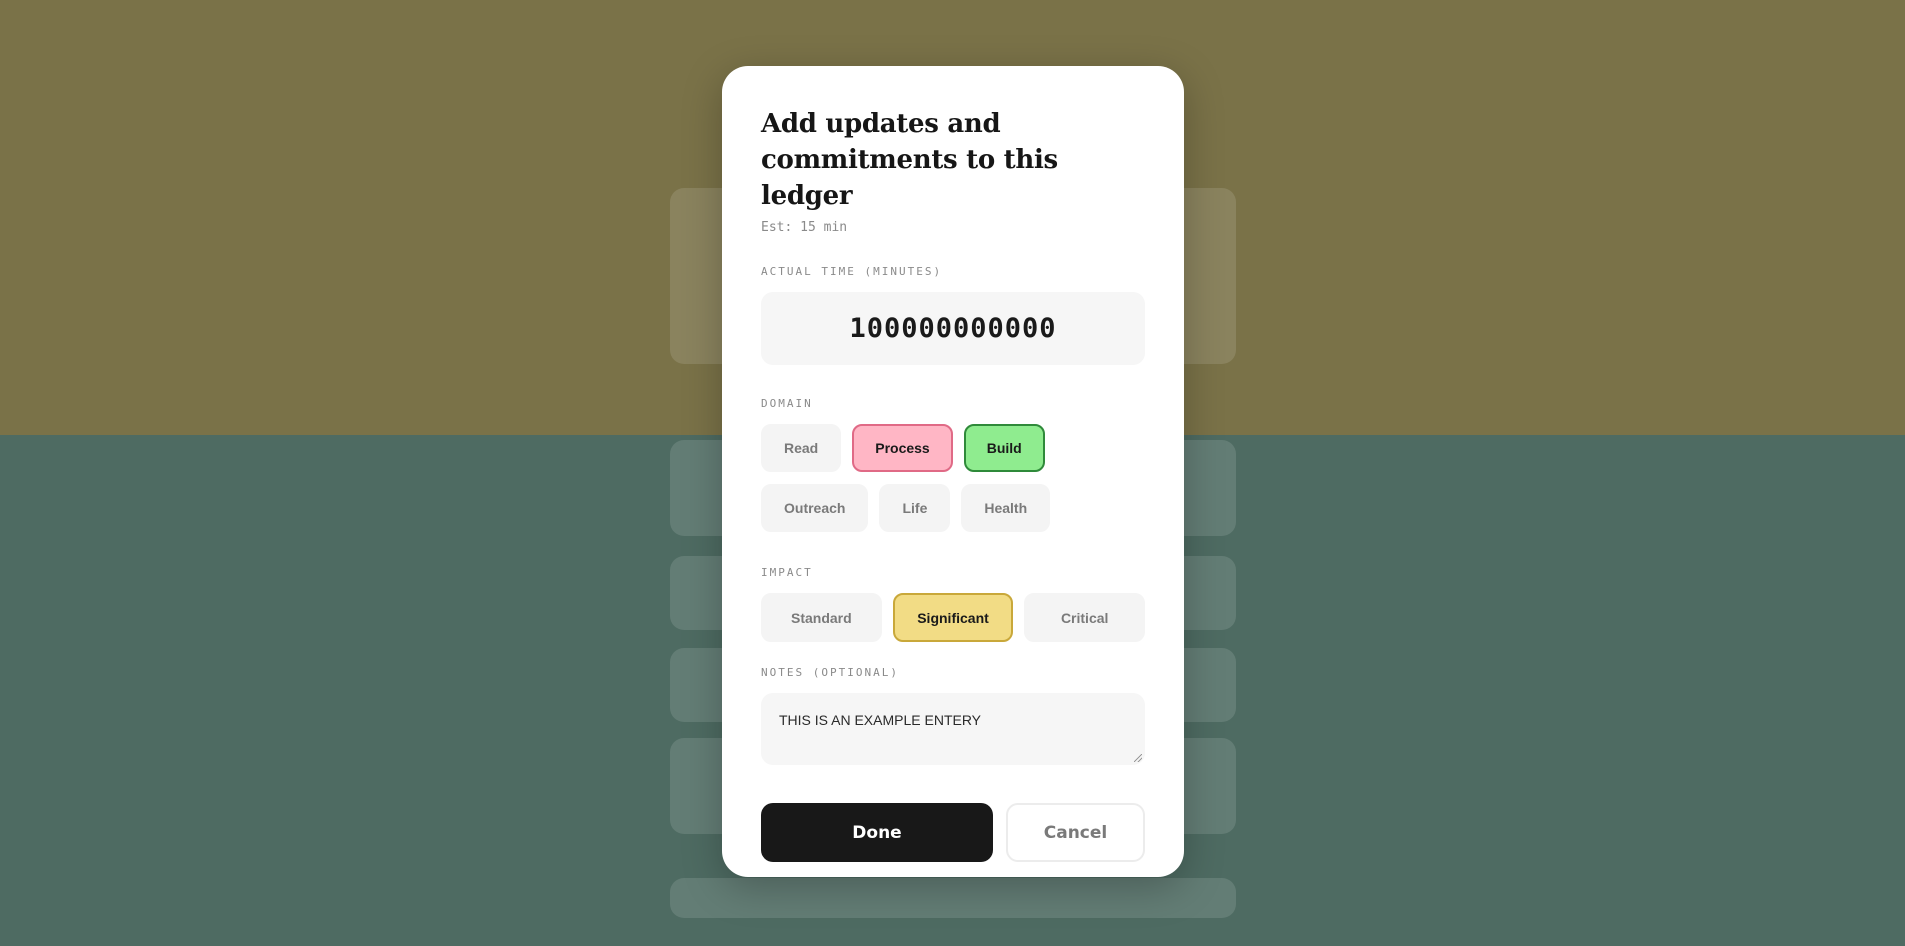  Describe the element at coordinates (915, 508) in the screenshot. I see `domain-chip-life: Life` at that location.